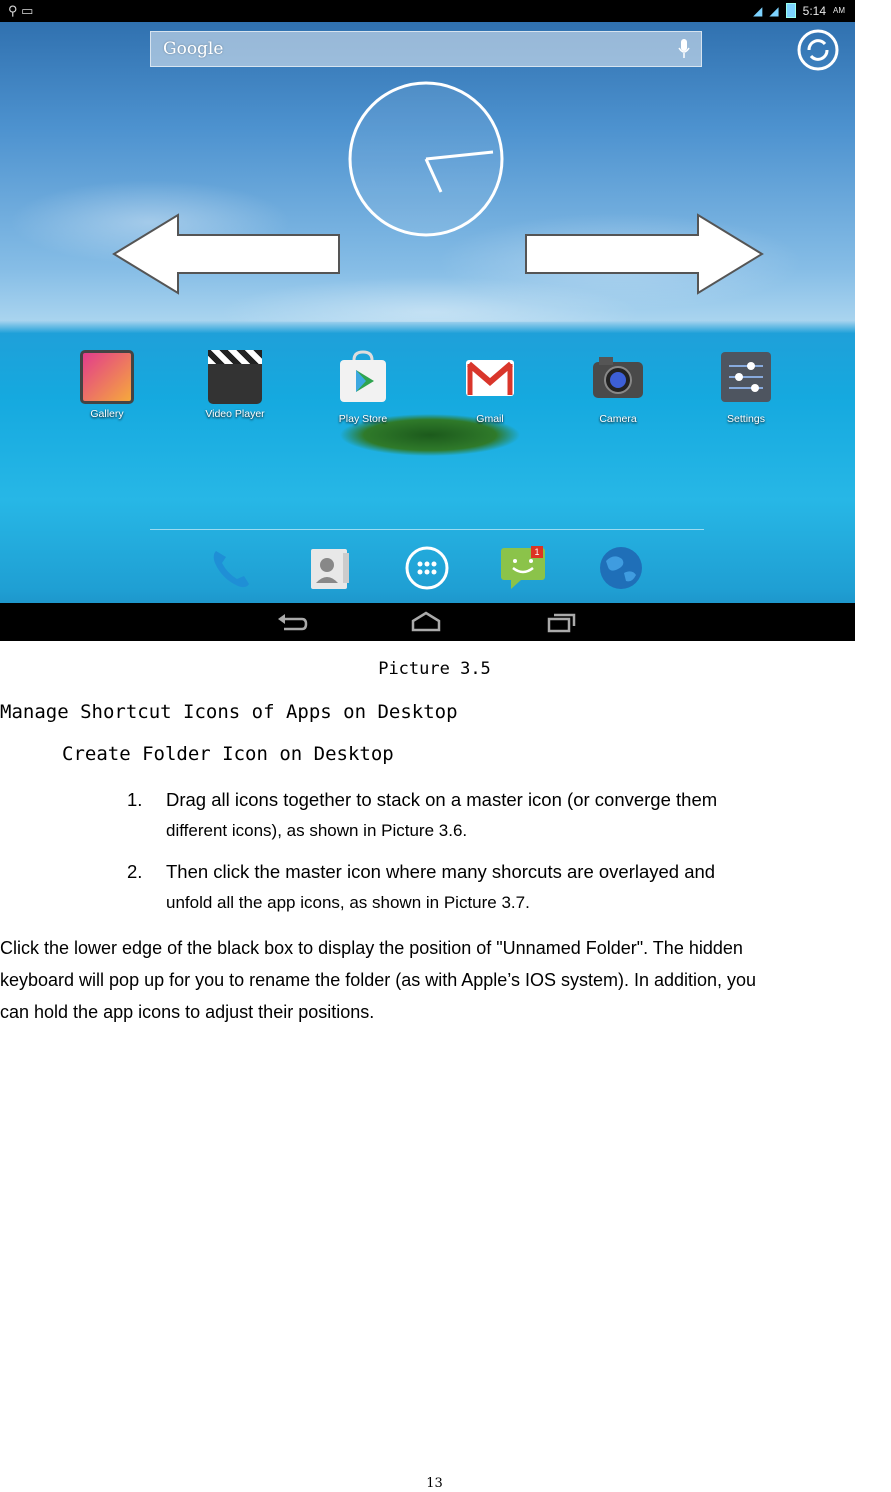 This screenshot has width=891, height=1492. I want to click on google-search-bar: Google, so click(426, 49).